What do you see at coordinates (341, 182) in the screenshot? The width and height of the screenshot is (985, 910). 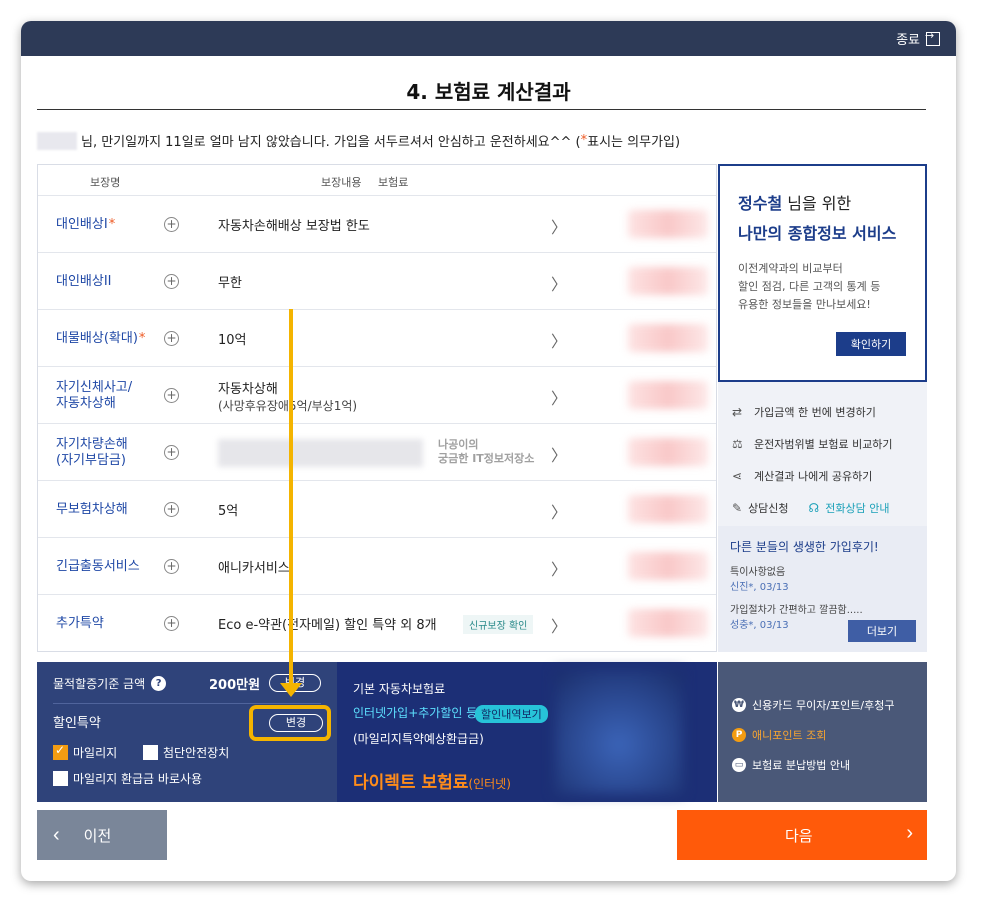 I see `header-content: 보장내용` at bounding box center [341, 182].